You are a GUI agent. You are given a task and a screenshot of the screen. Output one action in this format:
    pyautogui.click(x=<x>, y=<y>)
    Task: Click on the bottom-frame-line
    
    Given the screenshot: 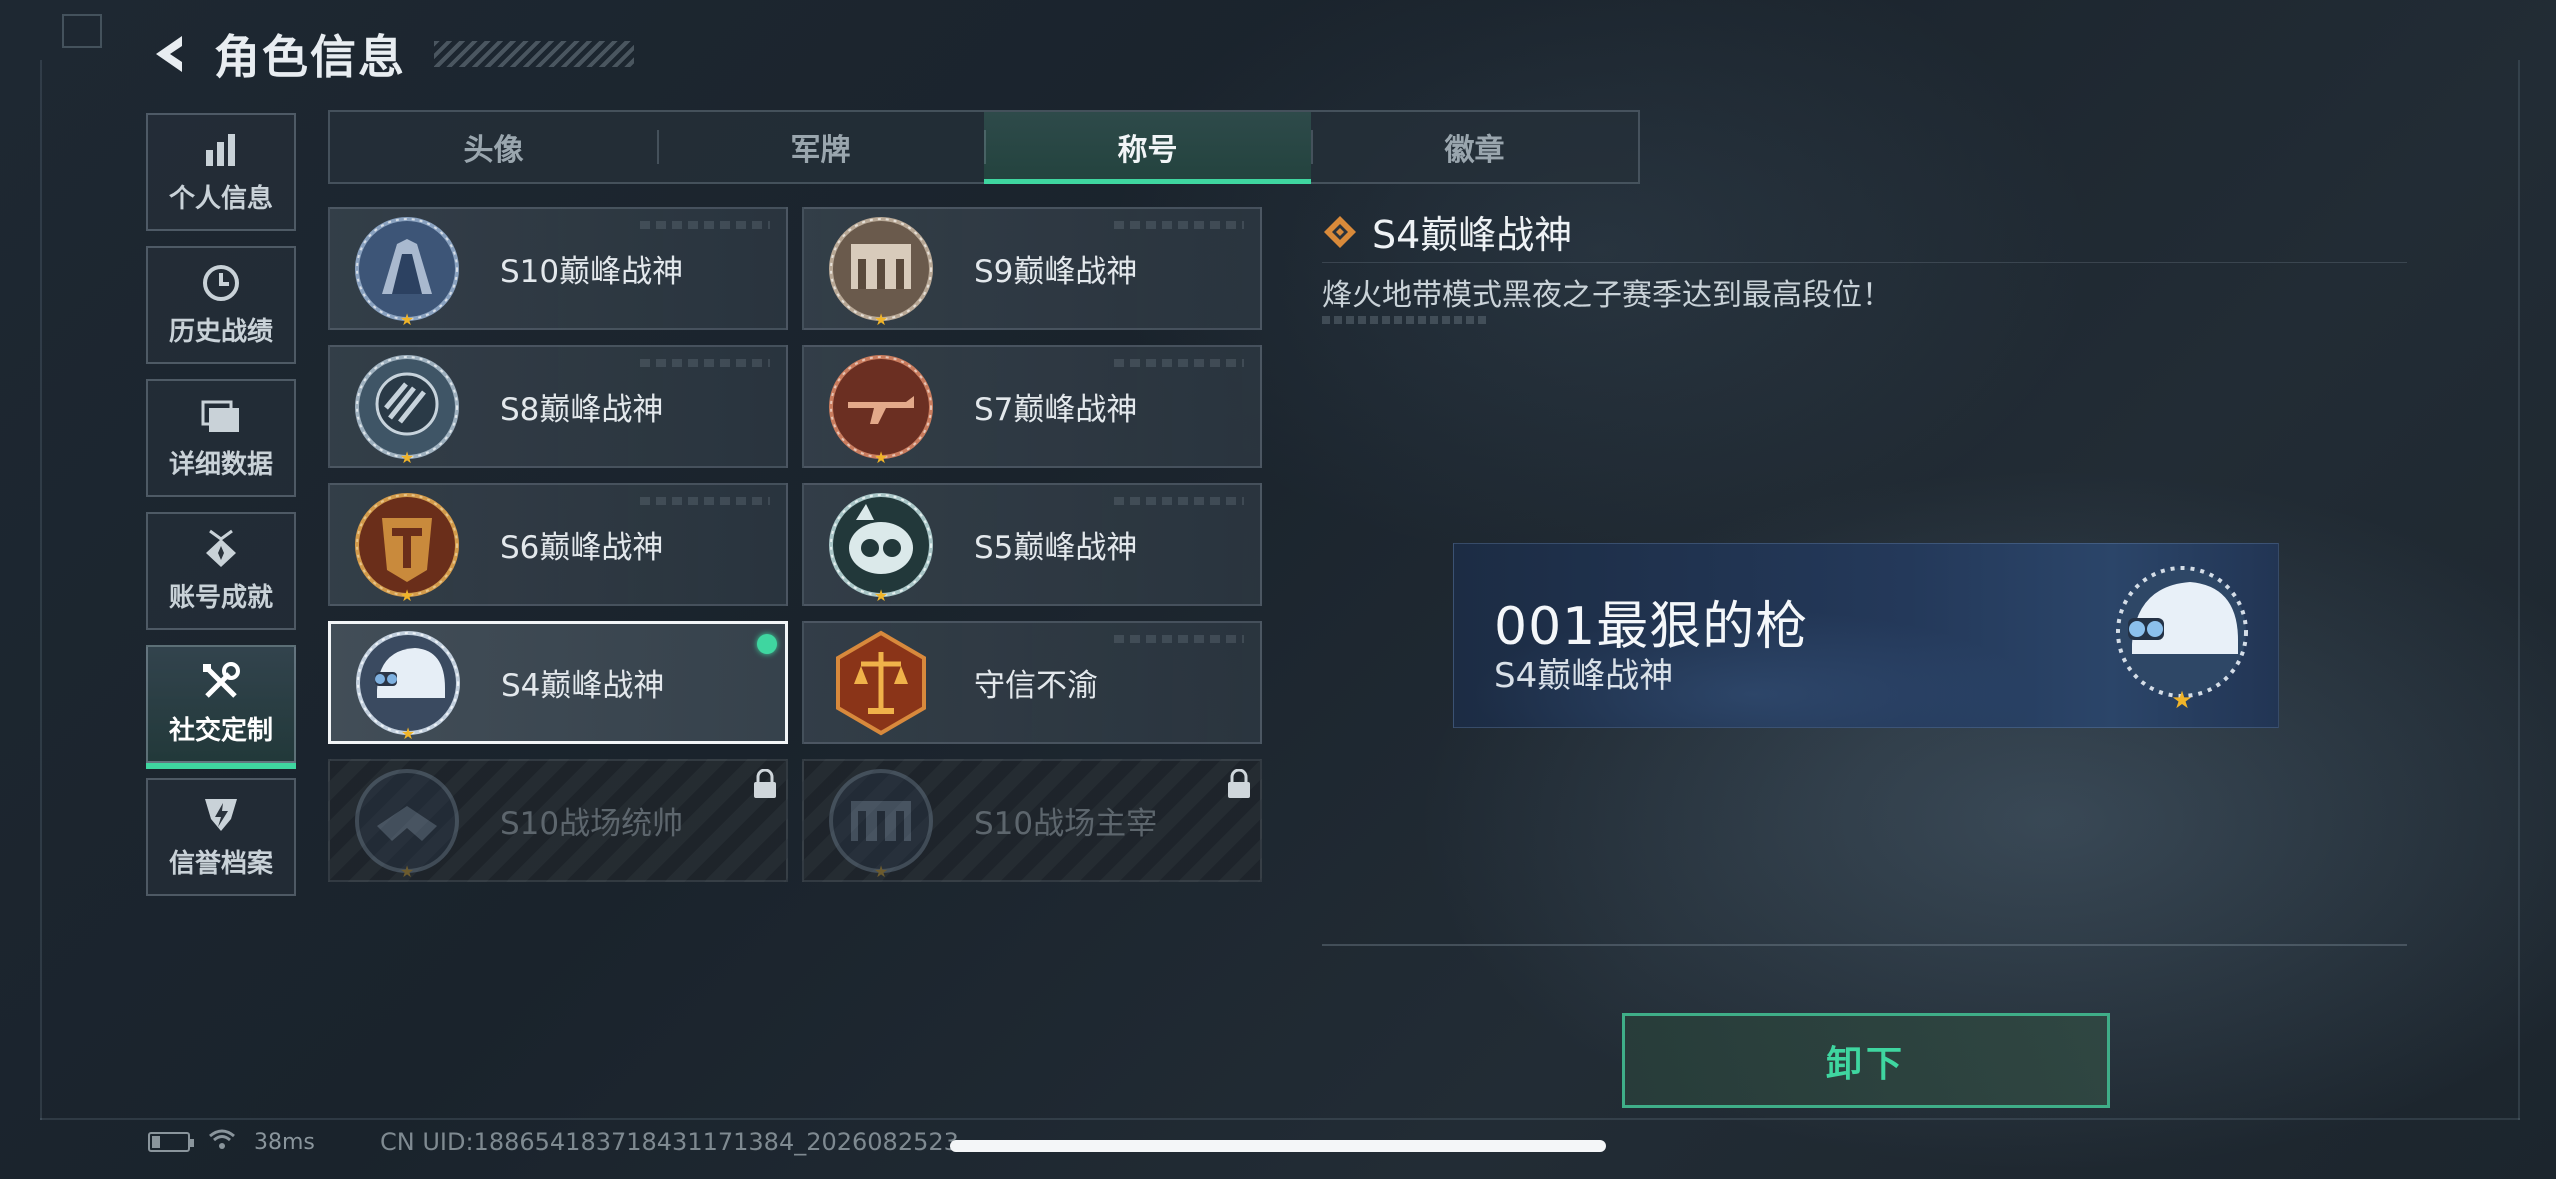 What is the action you would take?
    pyautogui.click(x=1280, y=1119)
    